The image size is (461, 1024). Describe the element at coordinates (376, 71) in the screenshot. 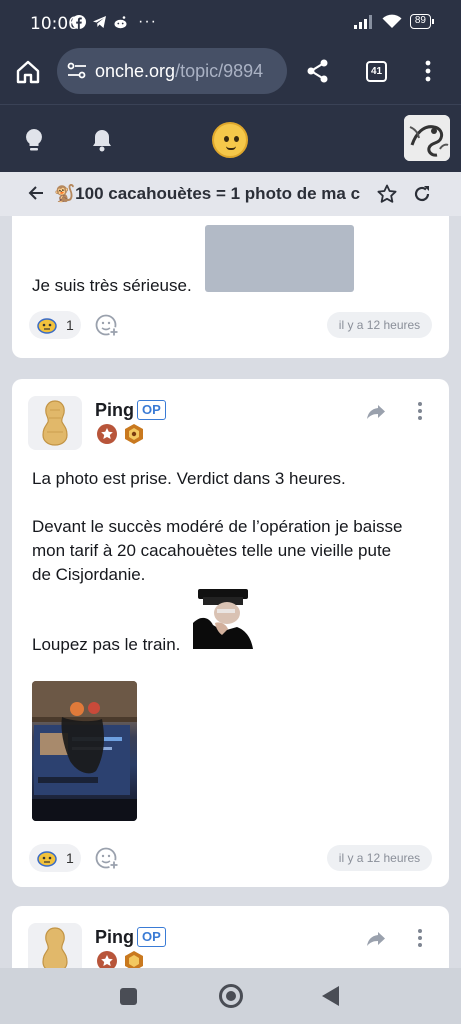

I see `tab-switcher-button: 41` at that location.